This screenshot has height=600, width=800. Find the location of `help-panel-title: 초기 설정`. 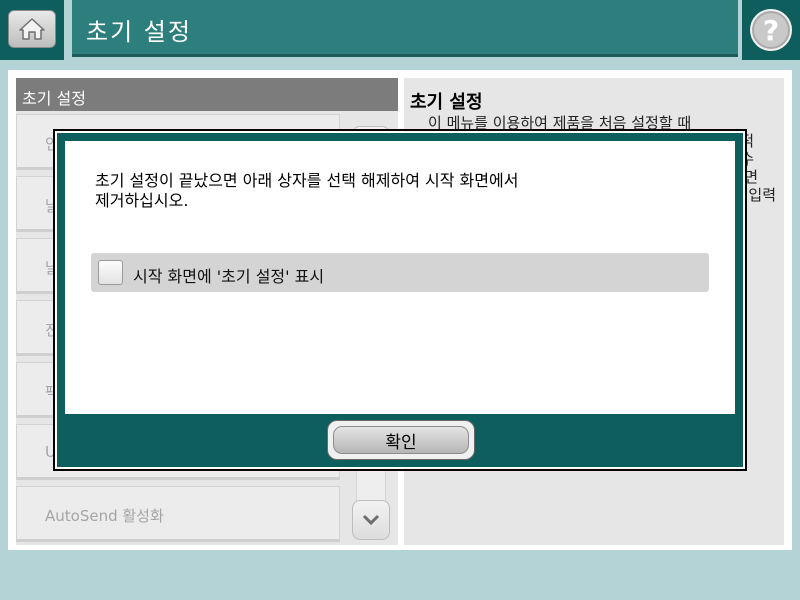

help-panel-title: 초기 설정 is located at coordinates (446, 102).